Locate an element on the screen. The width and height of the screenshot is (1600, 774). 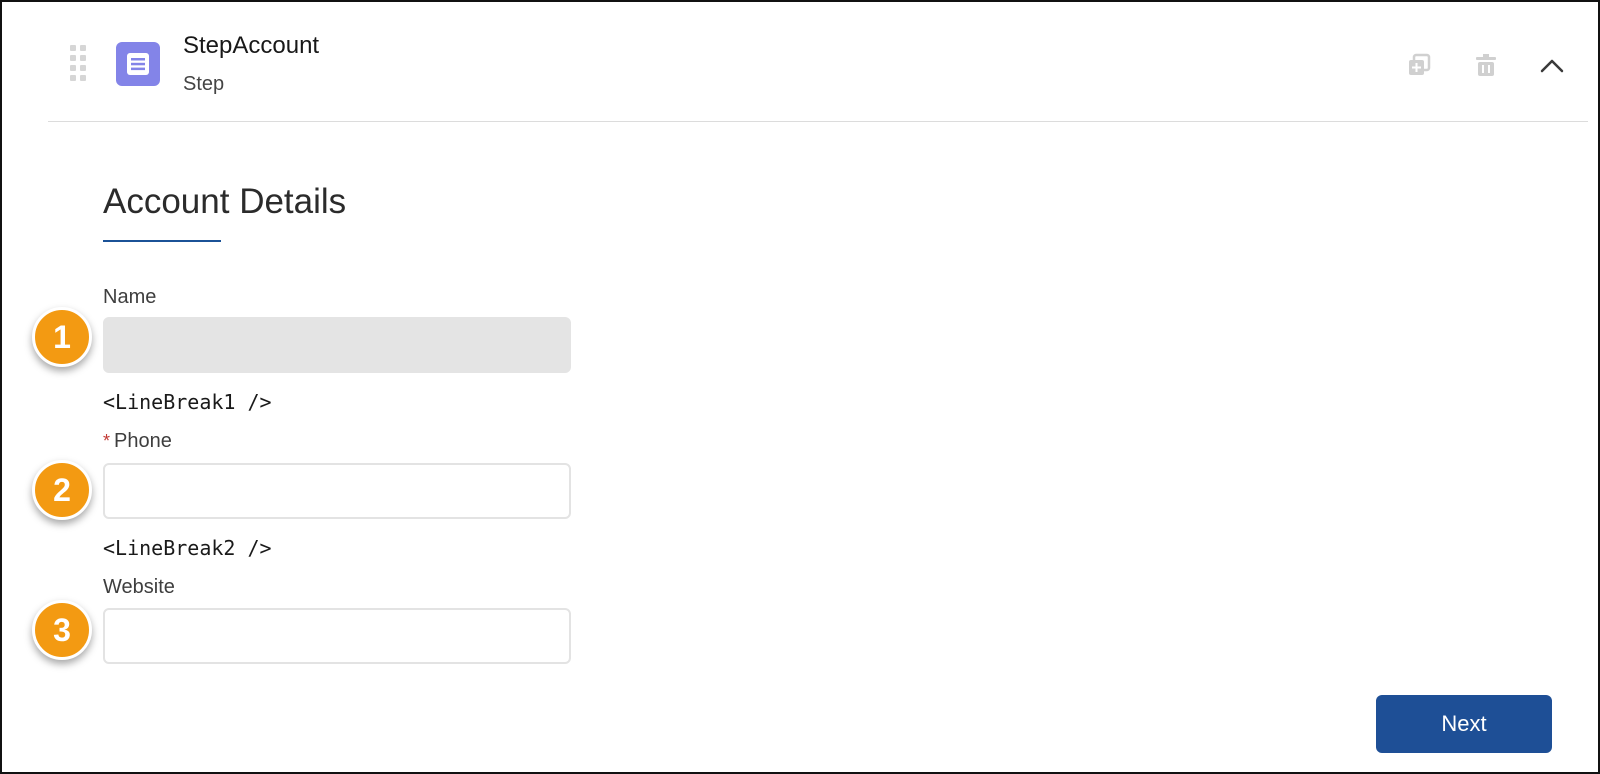
callout-badge-3: 3 is located at coordinates (62, 630).